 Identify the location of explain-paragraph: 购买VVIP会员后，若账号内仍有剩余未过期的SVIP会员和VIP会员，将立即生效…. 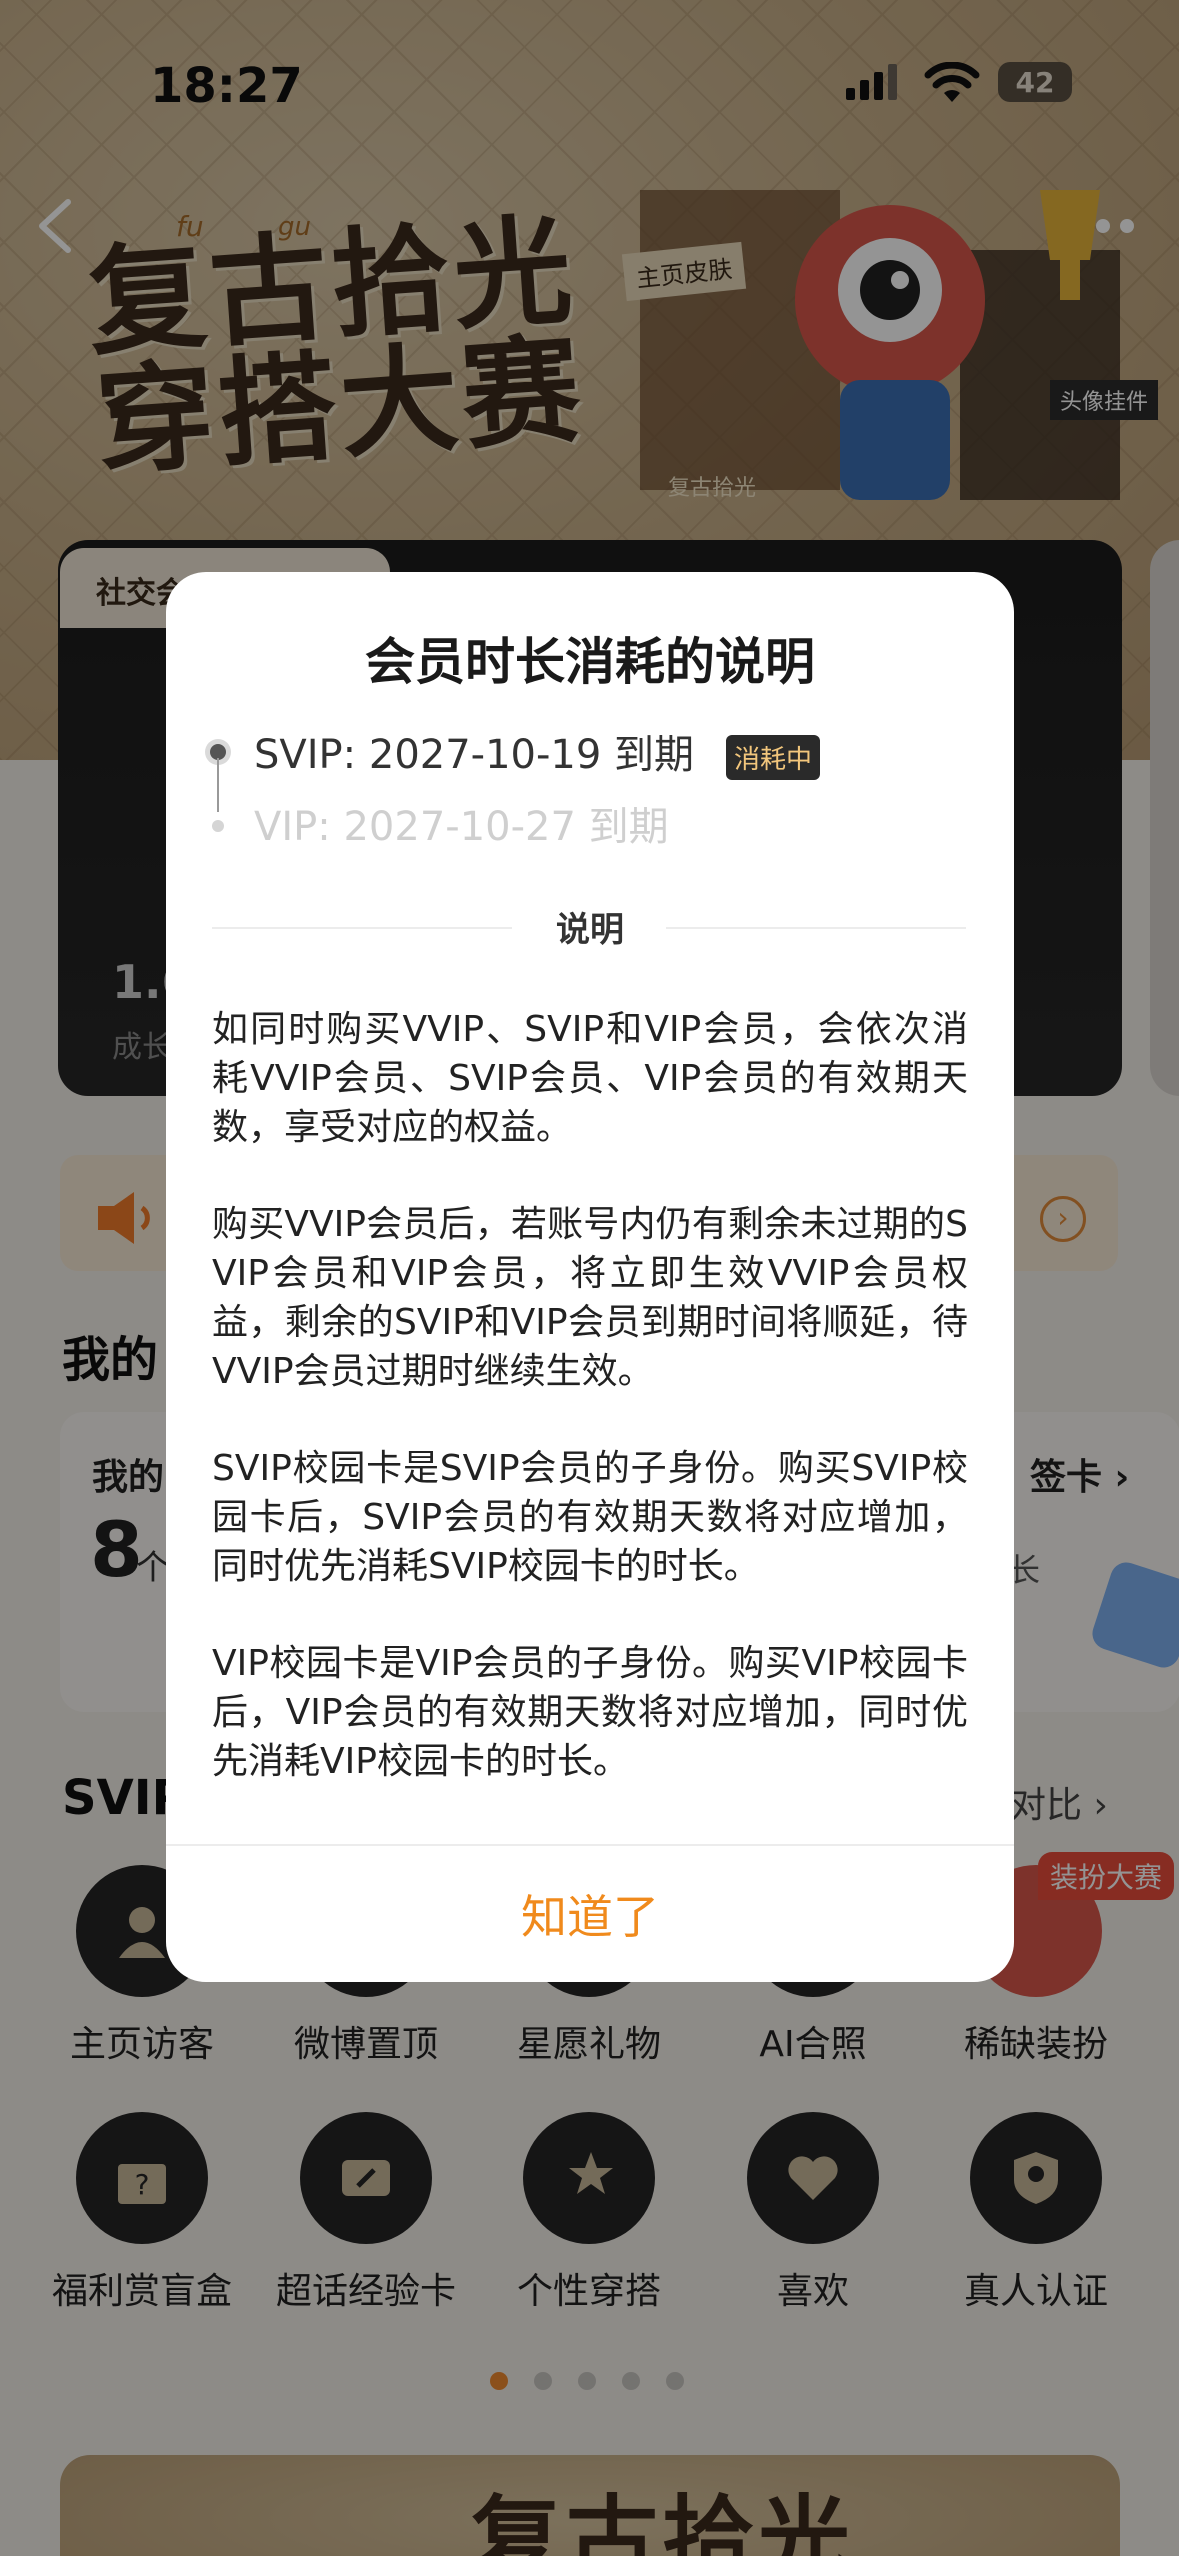
(590, 1298).